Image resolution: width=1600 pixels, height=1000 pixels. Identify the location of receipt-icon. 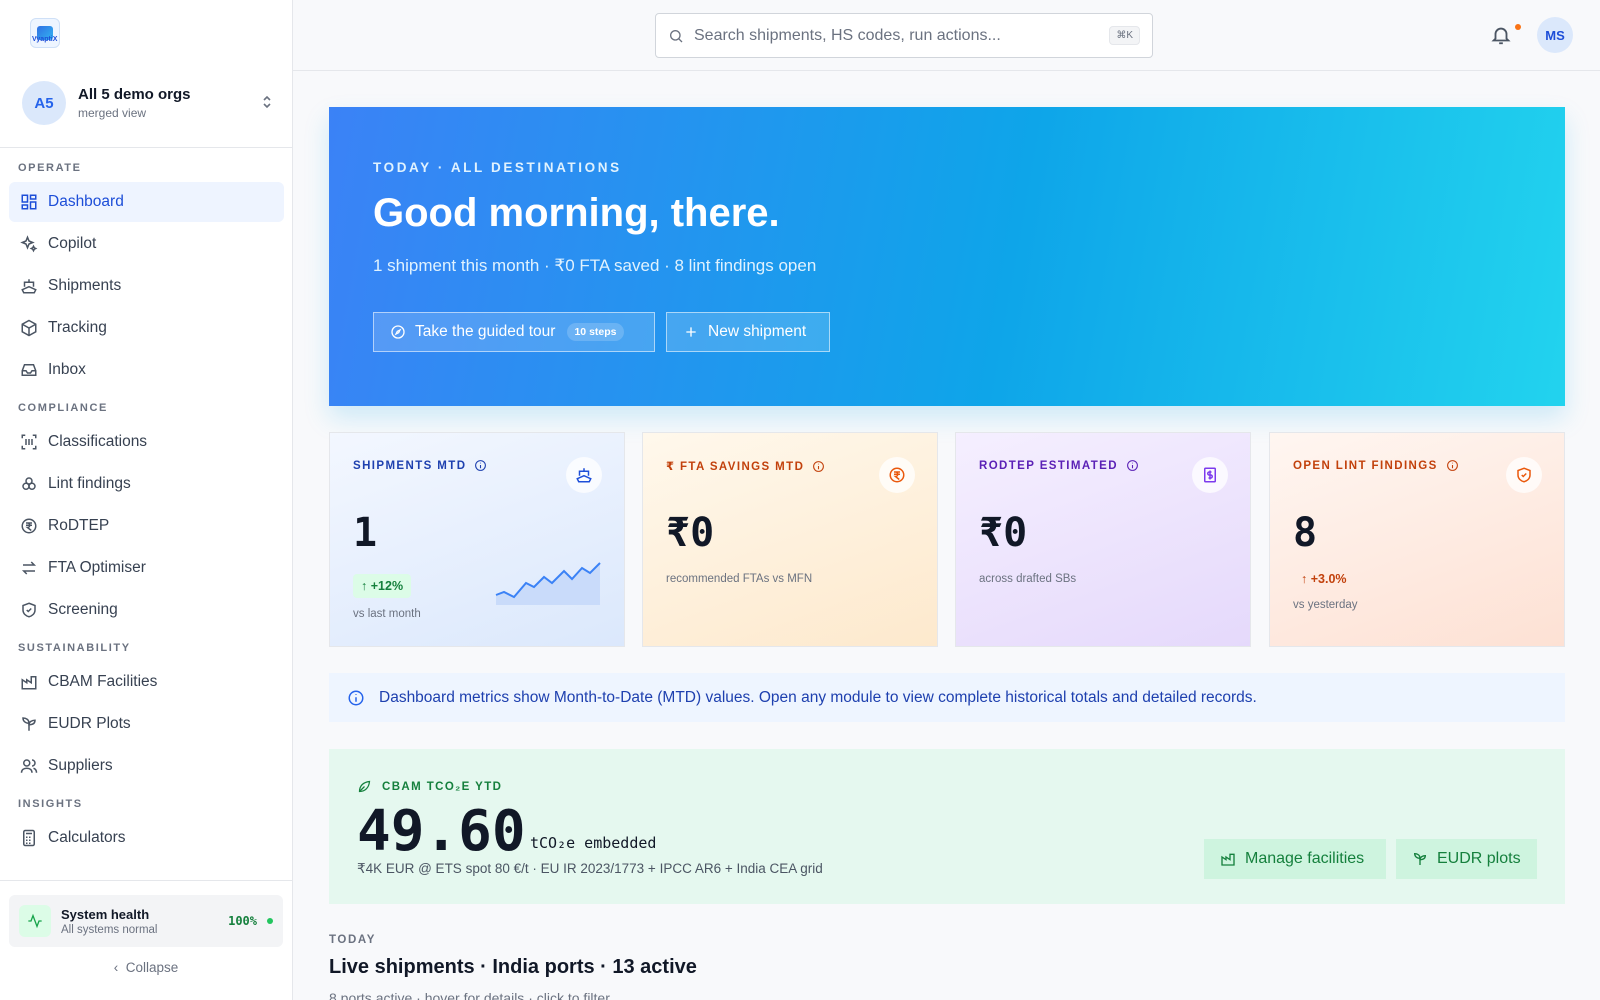
(1210, 475).